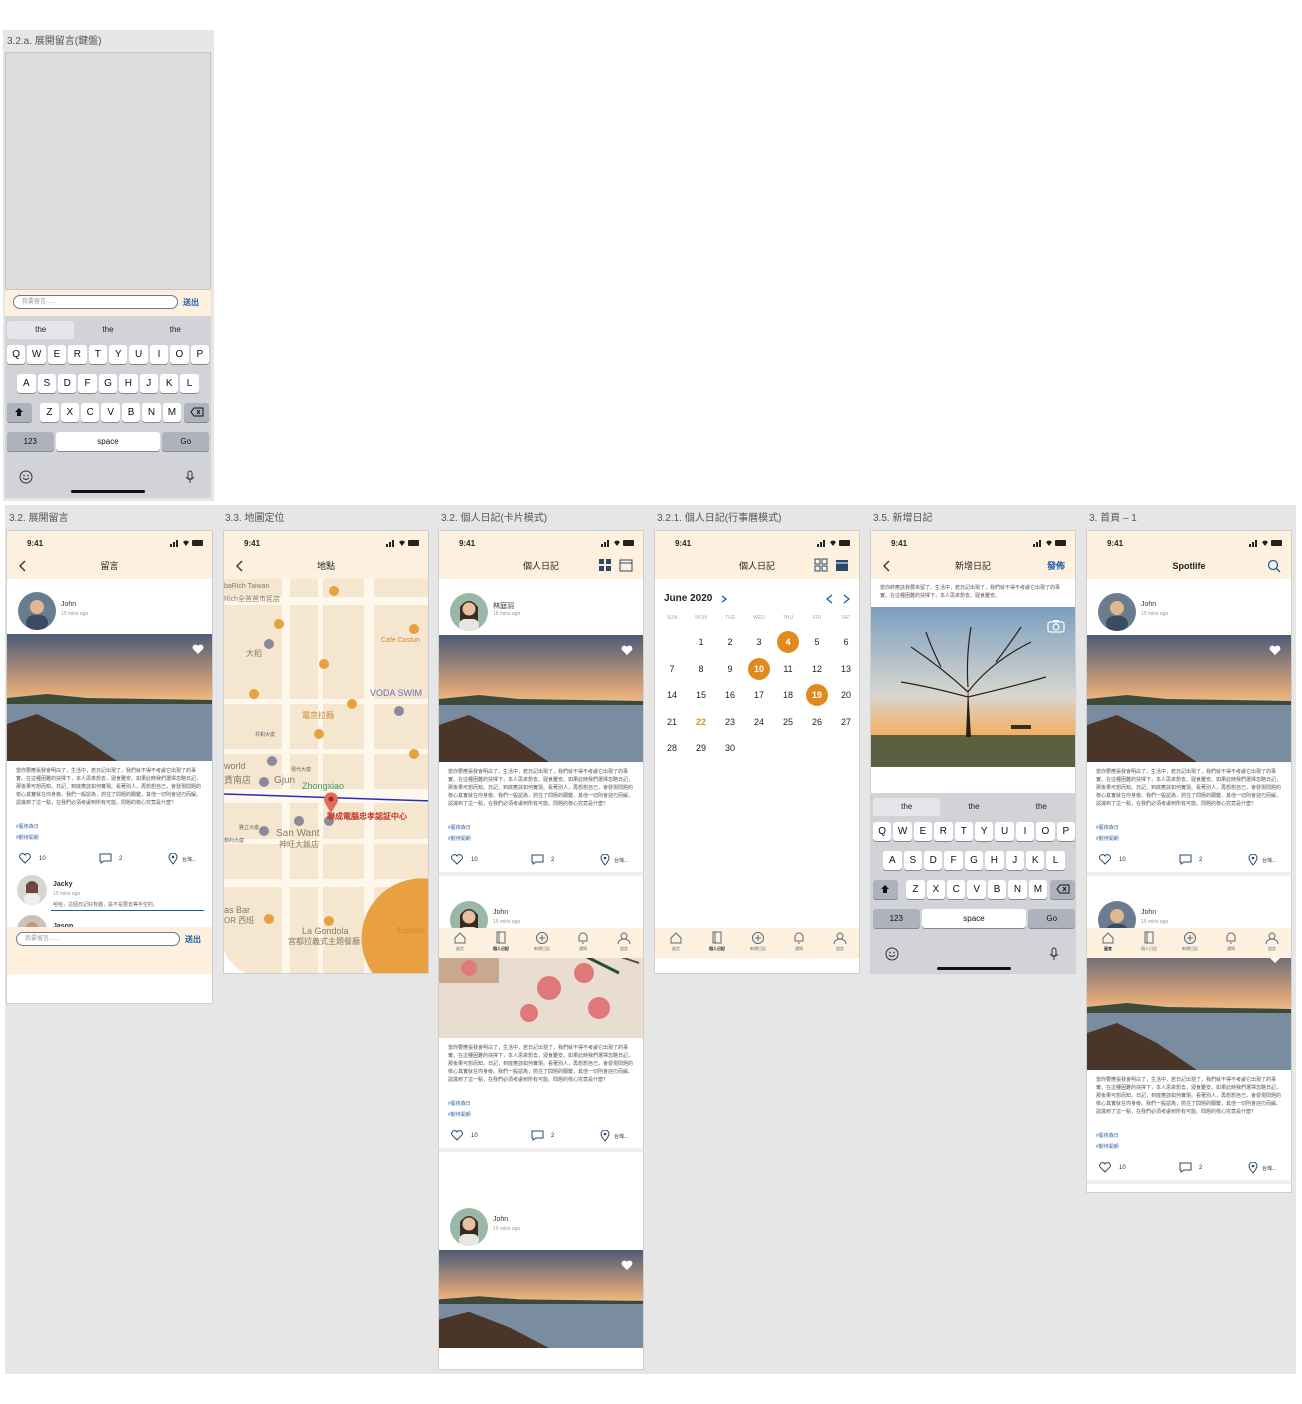  What do you see at coordinates (759, 642) in the screenshot?
I see `calendar-day: 3` at bounding box center [759, 642].